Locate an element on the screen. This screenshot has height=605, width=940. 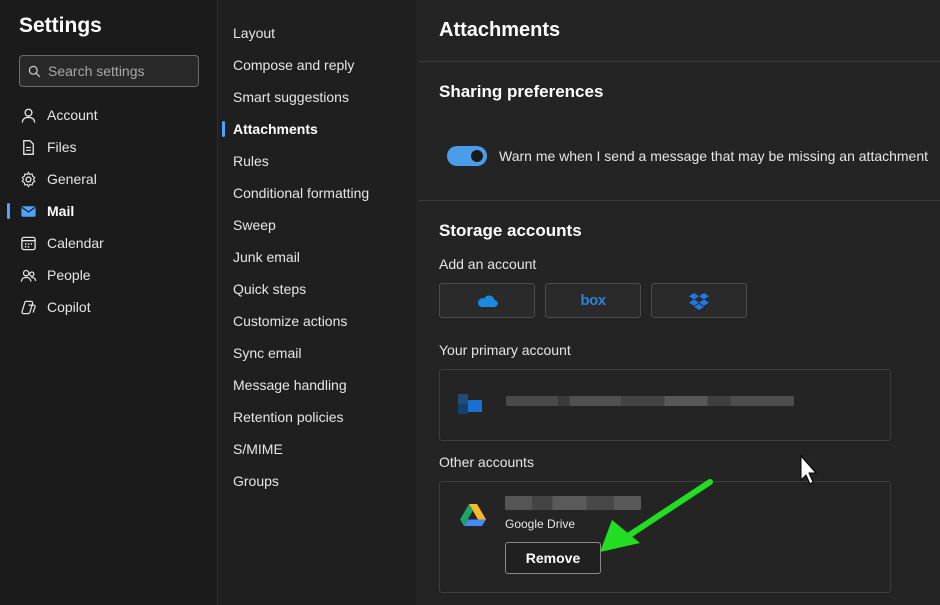
nav-item-label: Files is located at coordinates (62, 147).